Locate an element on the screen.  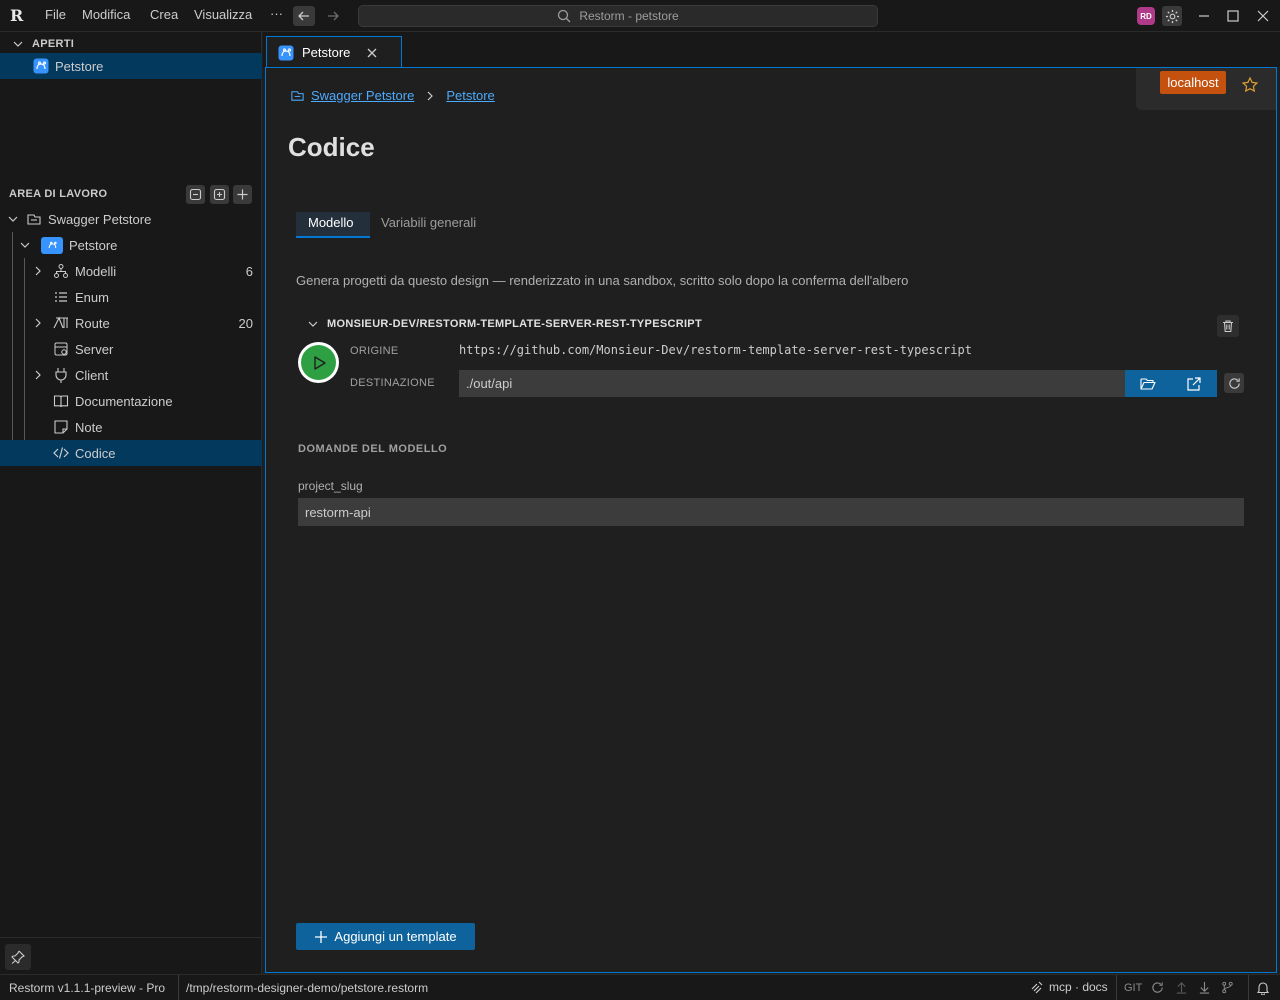
version-label: Restorm v1.1.1-preview - Pro is located at coordinates (87, 988).